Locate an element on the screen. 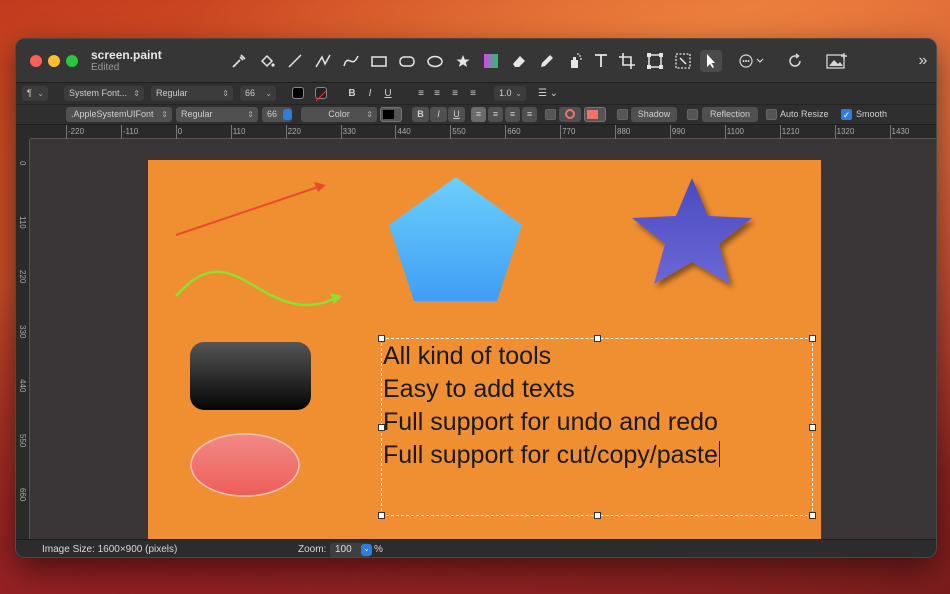 This screenshot has height=594, width=950. italic-toggle-2: I is located at coordinates (438, 114).